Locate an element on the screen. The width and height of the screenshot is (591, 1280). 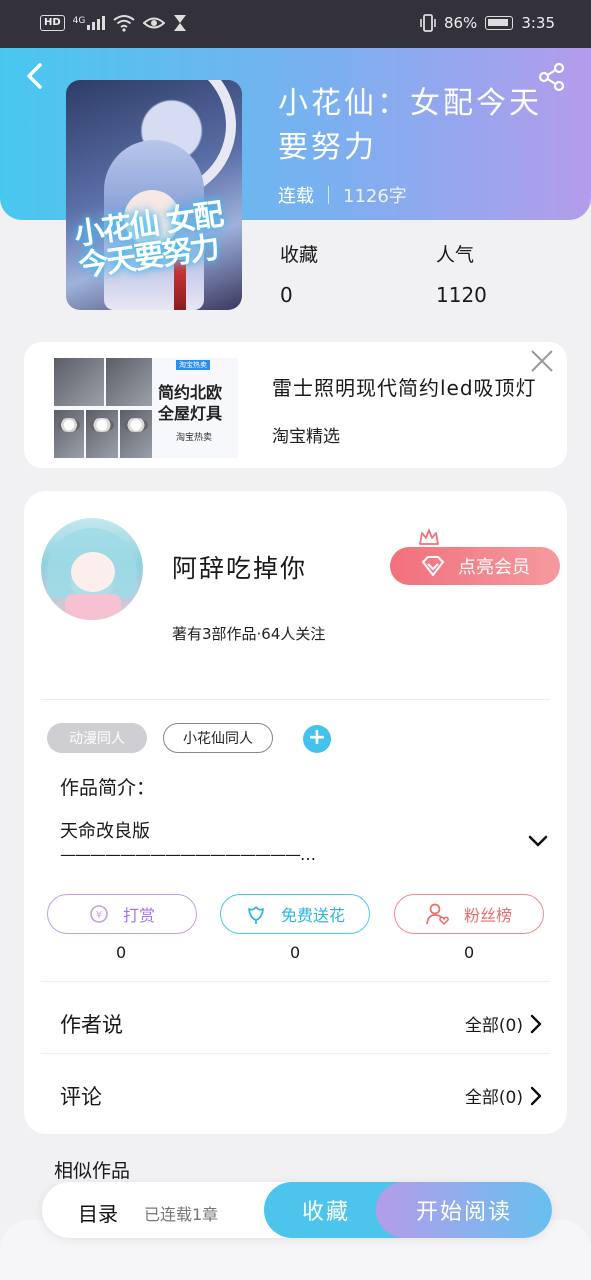
chapter-status: 已连载1章 is located at coordinates (181, 1213).